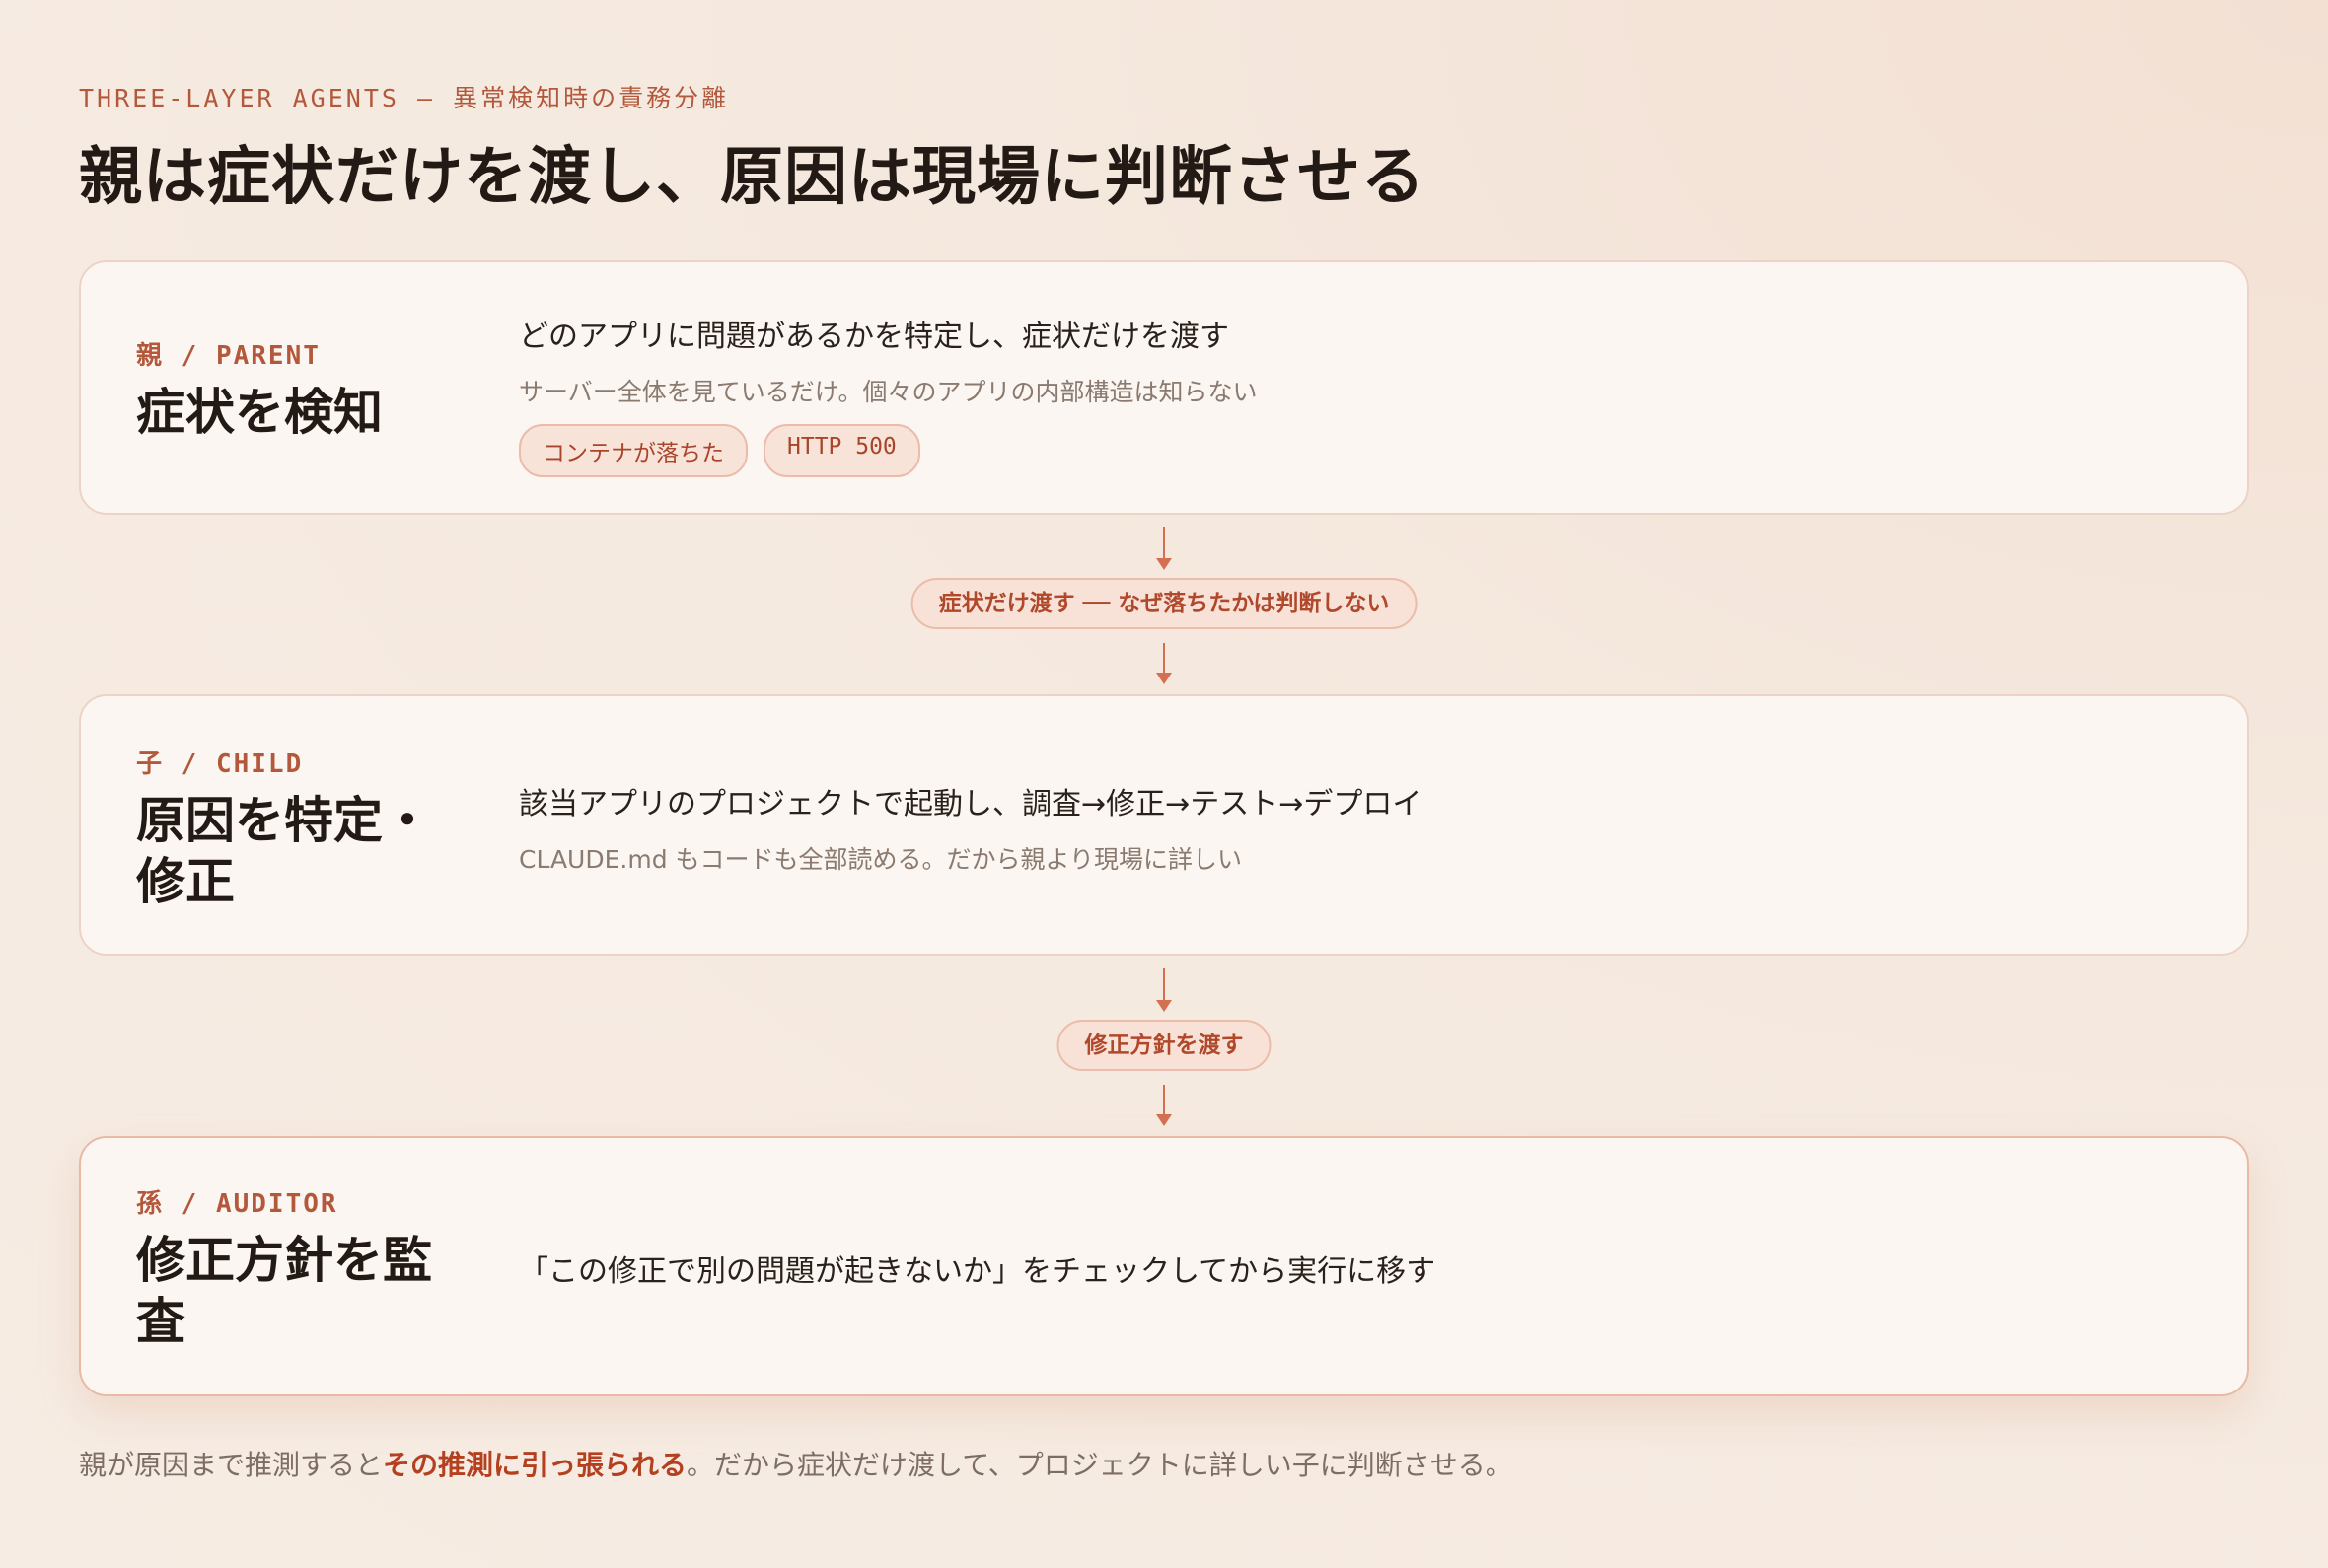 This screenshot has width=2328, height=1568. I want to click on parent-task-title: 症状を検知, so click(259, 412).